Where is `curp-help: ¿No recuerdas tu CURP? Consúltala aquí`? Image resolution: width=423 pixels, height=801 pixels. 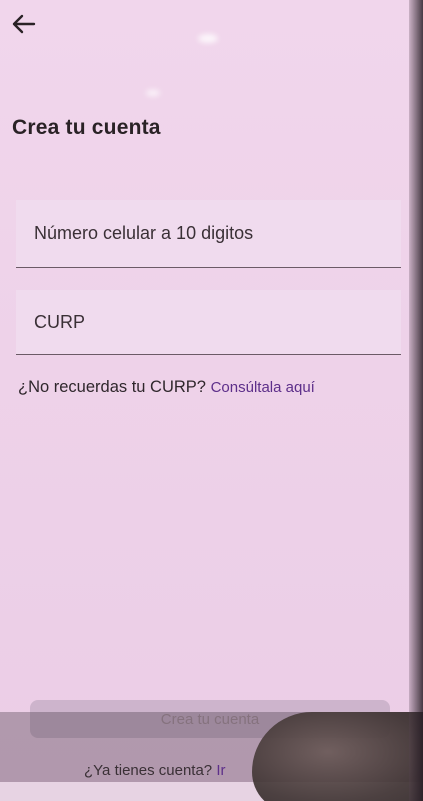
curp-help: ¿No recuerdas tu CURP? Consúltala aquí is located at coordinates (166, 387).